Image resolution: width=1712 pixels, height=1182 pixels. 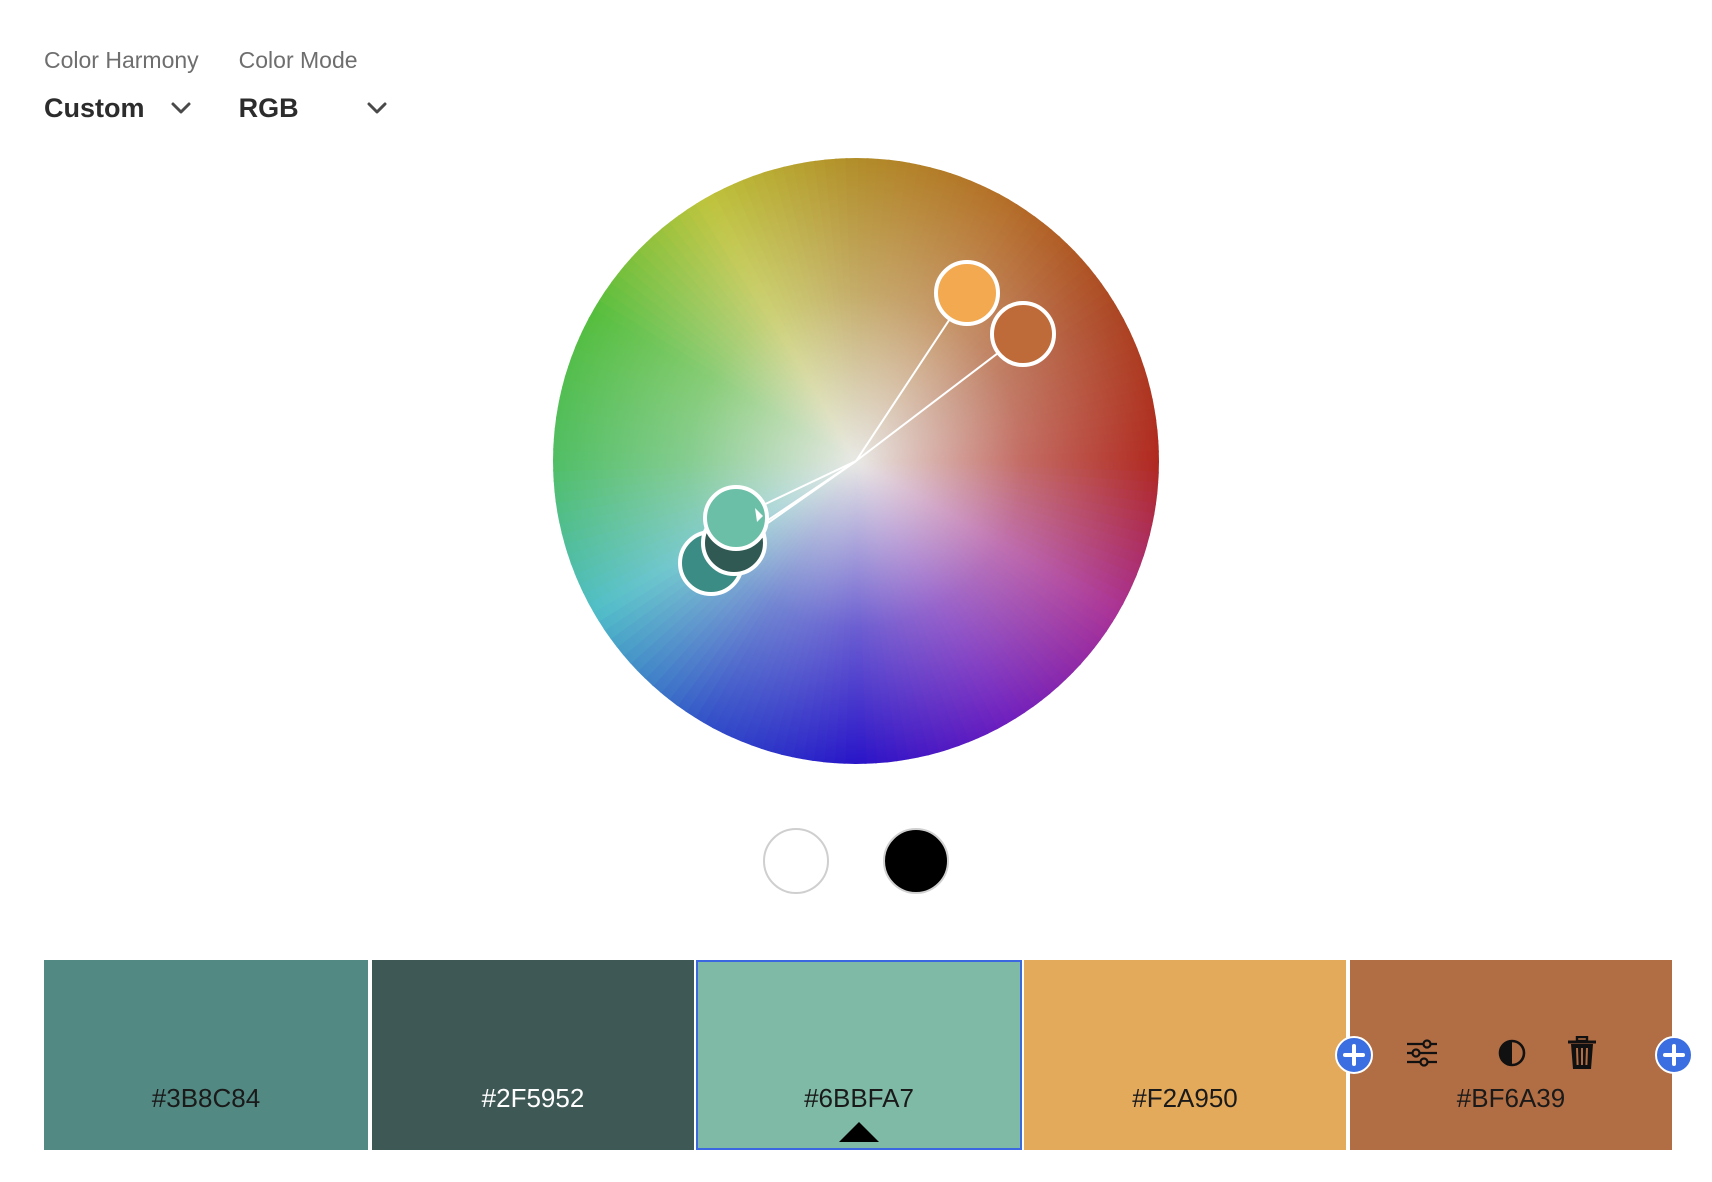 I want to click on color-harmony-dropdown: Custom, so click(x=121, y=108).